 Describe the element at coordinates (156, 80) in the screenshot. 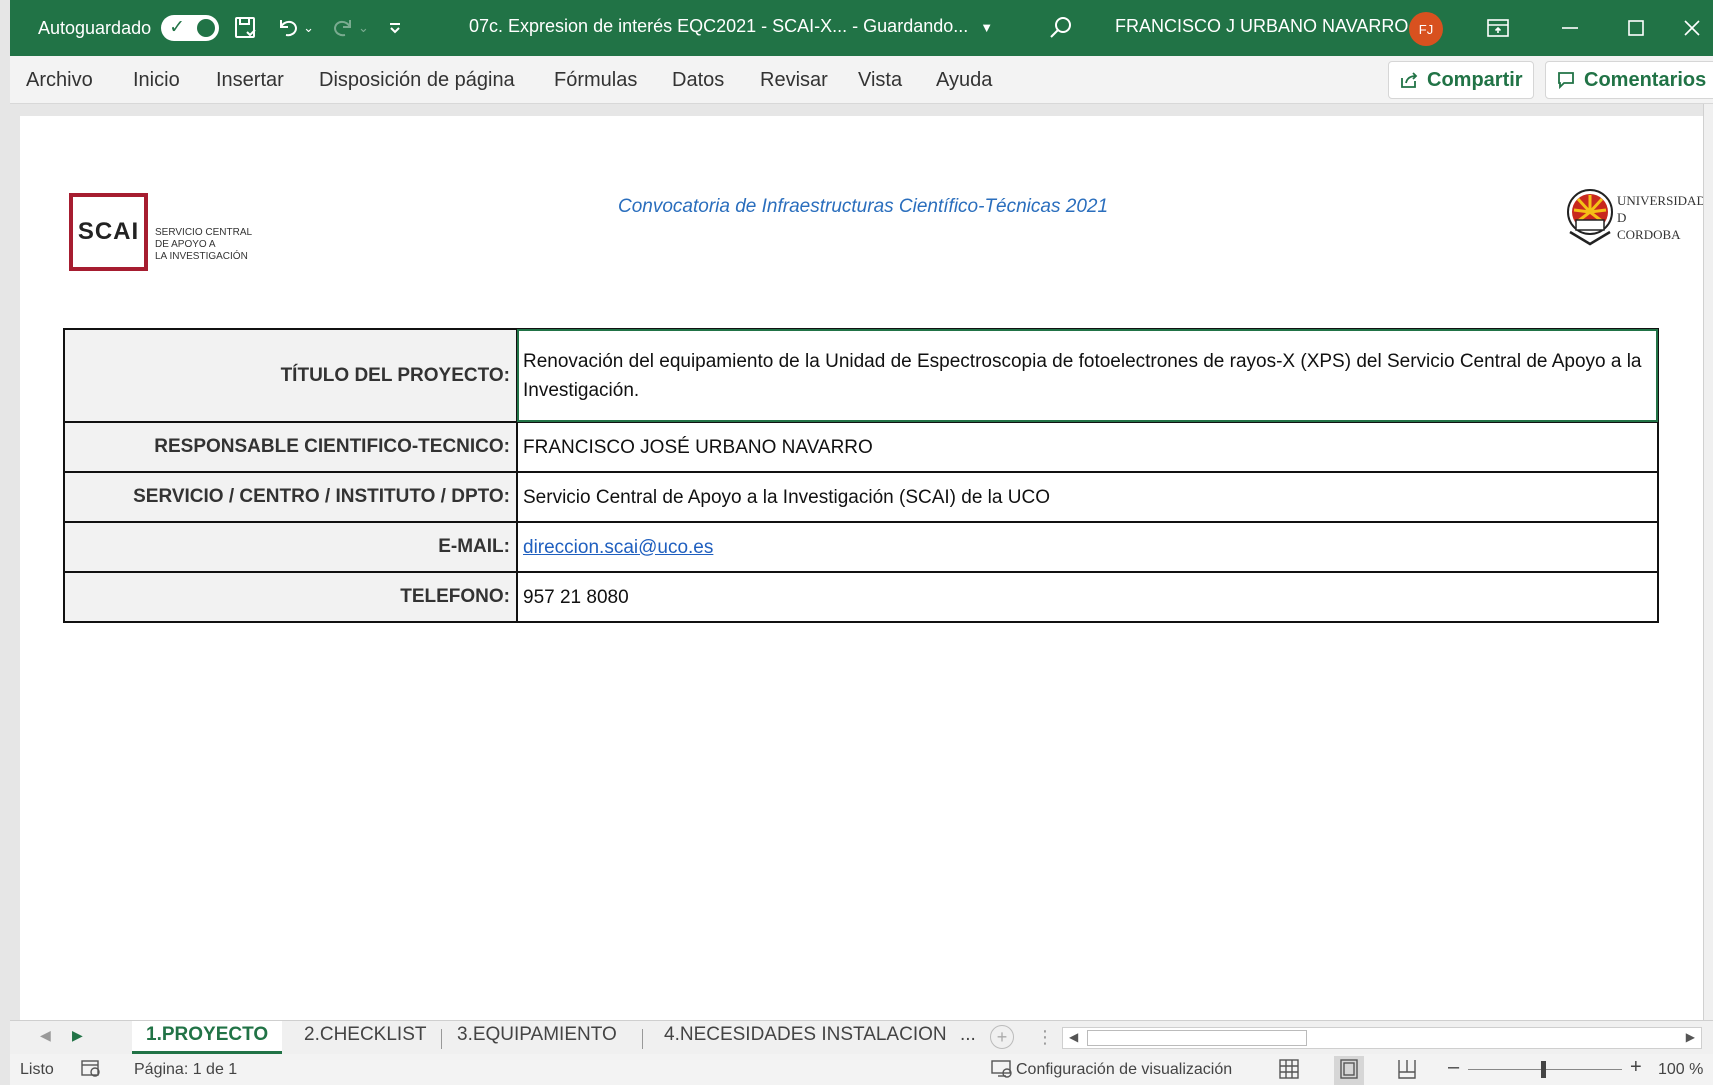

I see `menu-inicio: Inicio` at that location.